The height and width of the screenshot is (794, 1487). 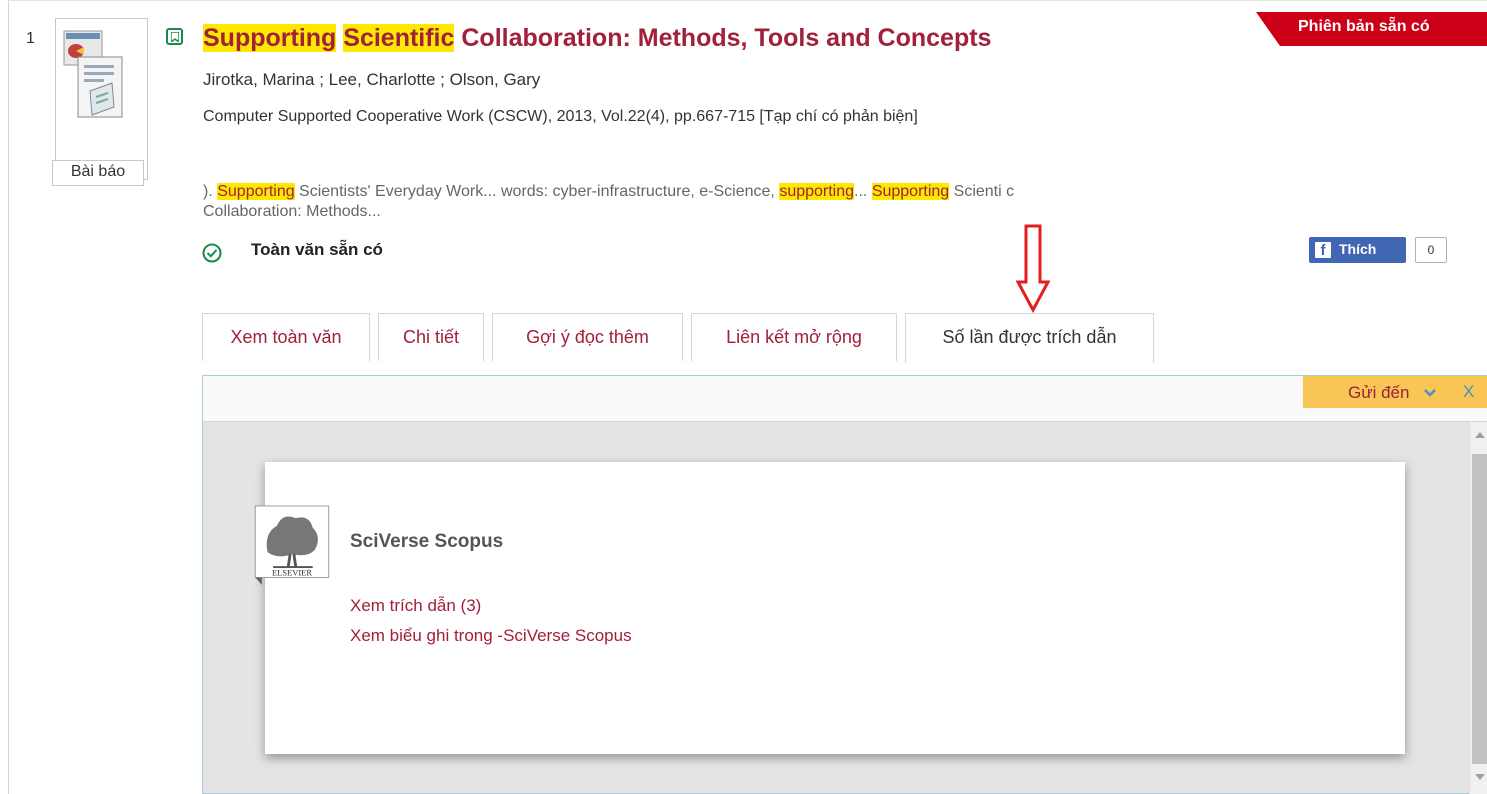 What do you see at coordinates (98, 173) in the screenshot?
I see `document-type-label: Bài báo` at bounding box center [98, 173].